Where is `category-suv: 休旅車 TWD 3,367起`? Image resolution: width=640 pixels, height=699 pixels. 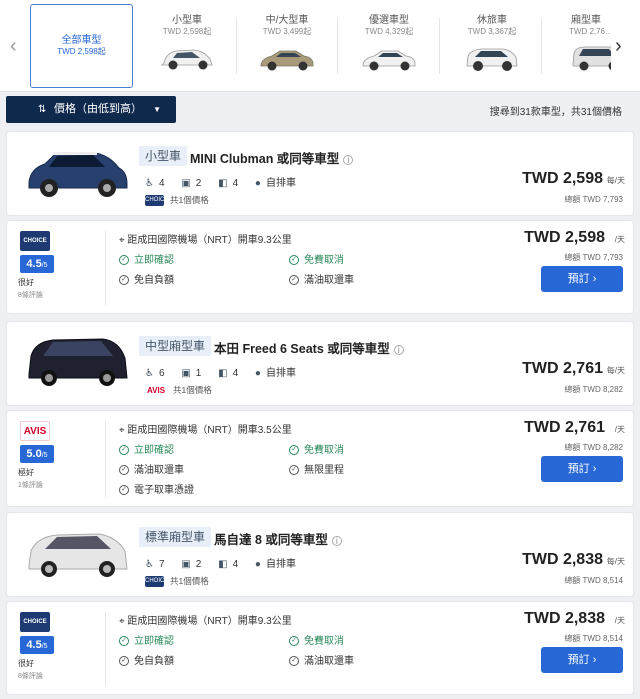 category-suv: 休旅車 TWD 3,367起 is located at coordinates (492, 46).